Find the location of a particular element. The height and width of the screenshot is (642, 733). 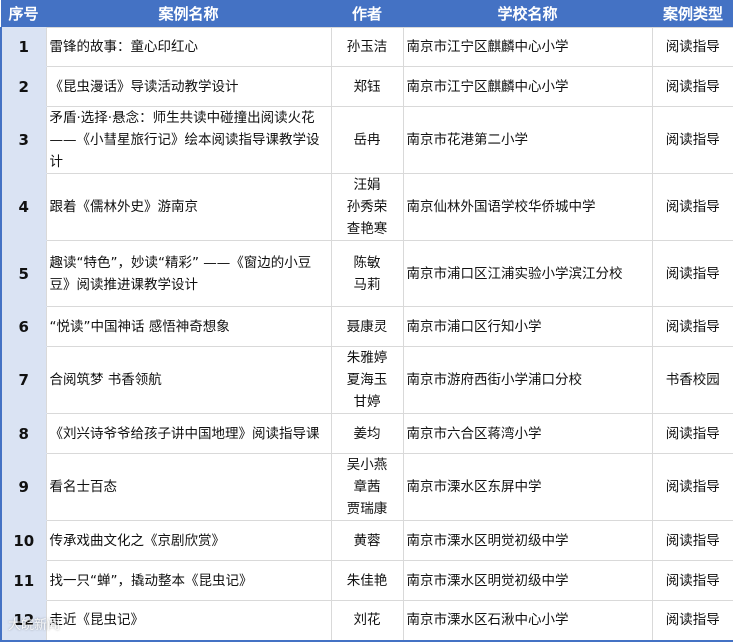

table-row: 7 合阅筑梦 书香领航 朱雅婷 夏海玉 甘婷 南京市游府西街小学浦口分校 书香校园 is located at coordinates (366, 380).